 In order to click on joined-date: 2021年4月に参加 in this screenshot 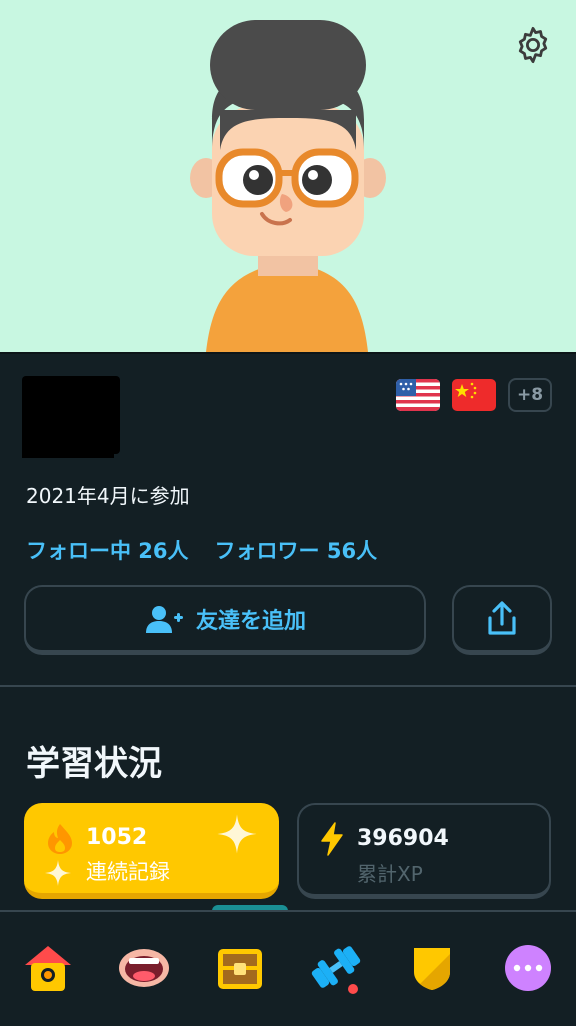, I will do `click(108, 496)`.